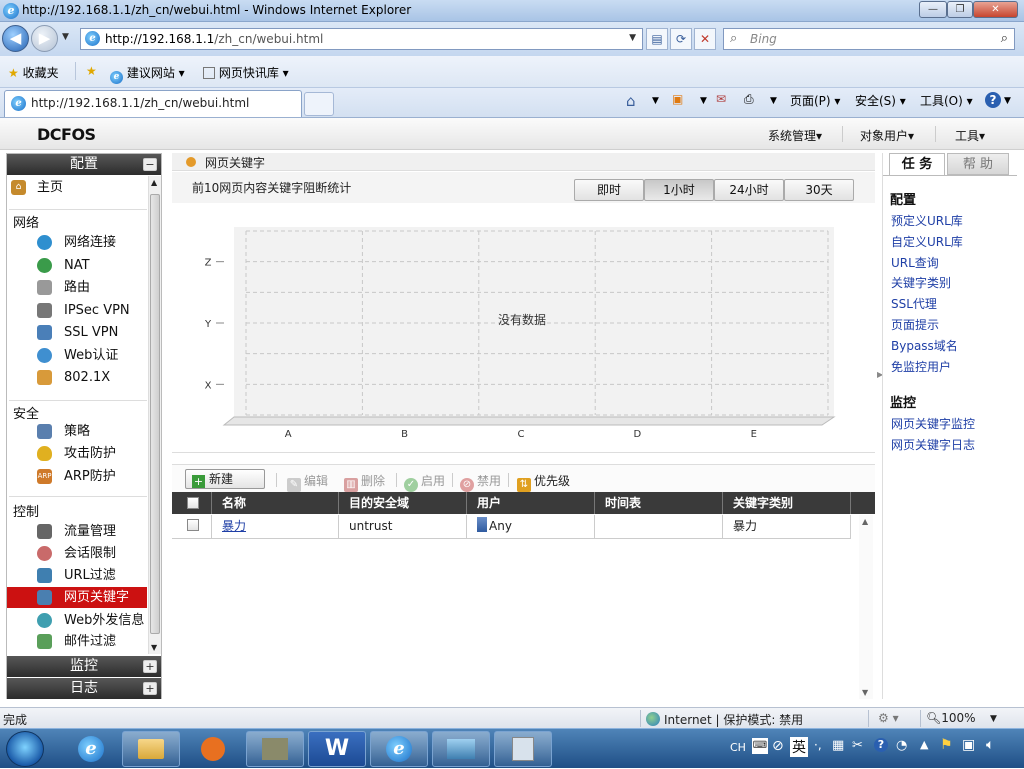 The height and width of the screenshot is (769, 1024). Describe the element at coordinates (275, 503) in the screenshot. I see `column-header-name: 名称` at that location.